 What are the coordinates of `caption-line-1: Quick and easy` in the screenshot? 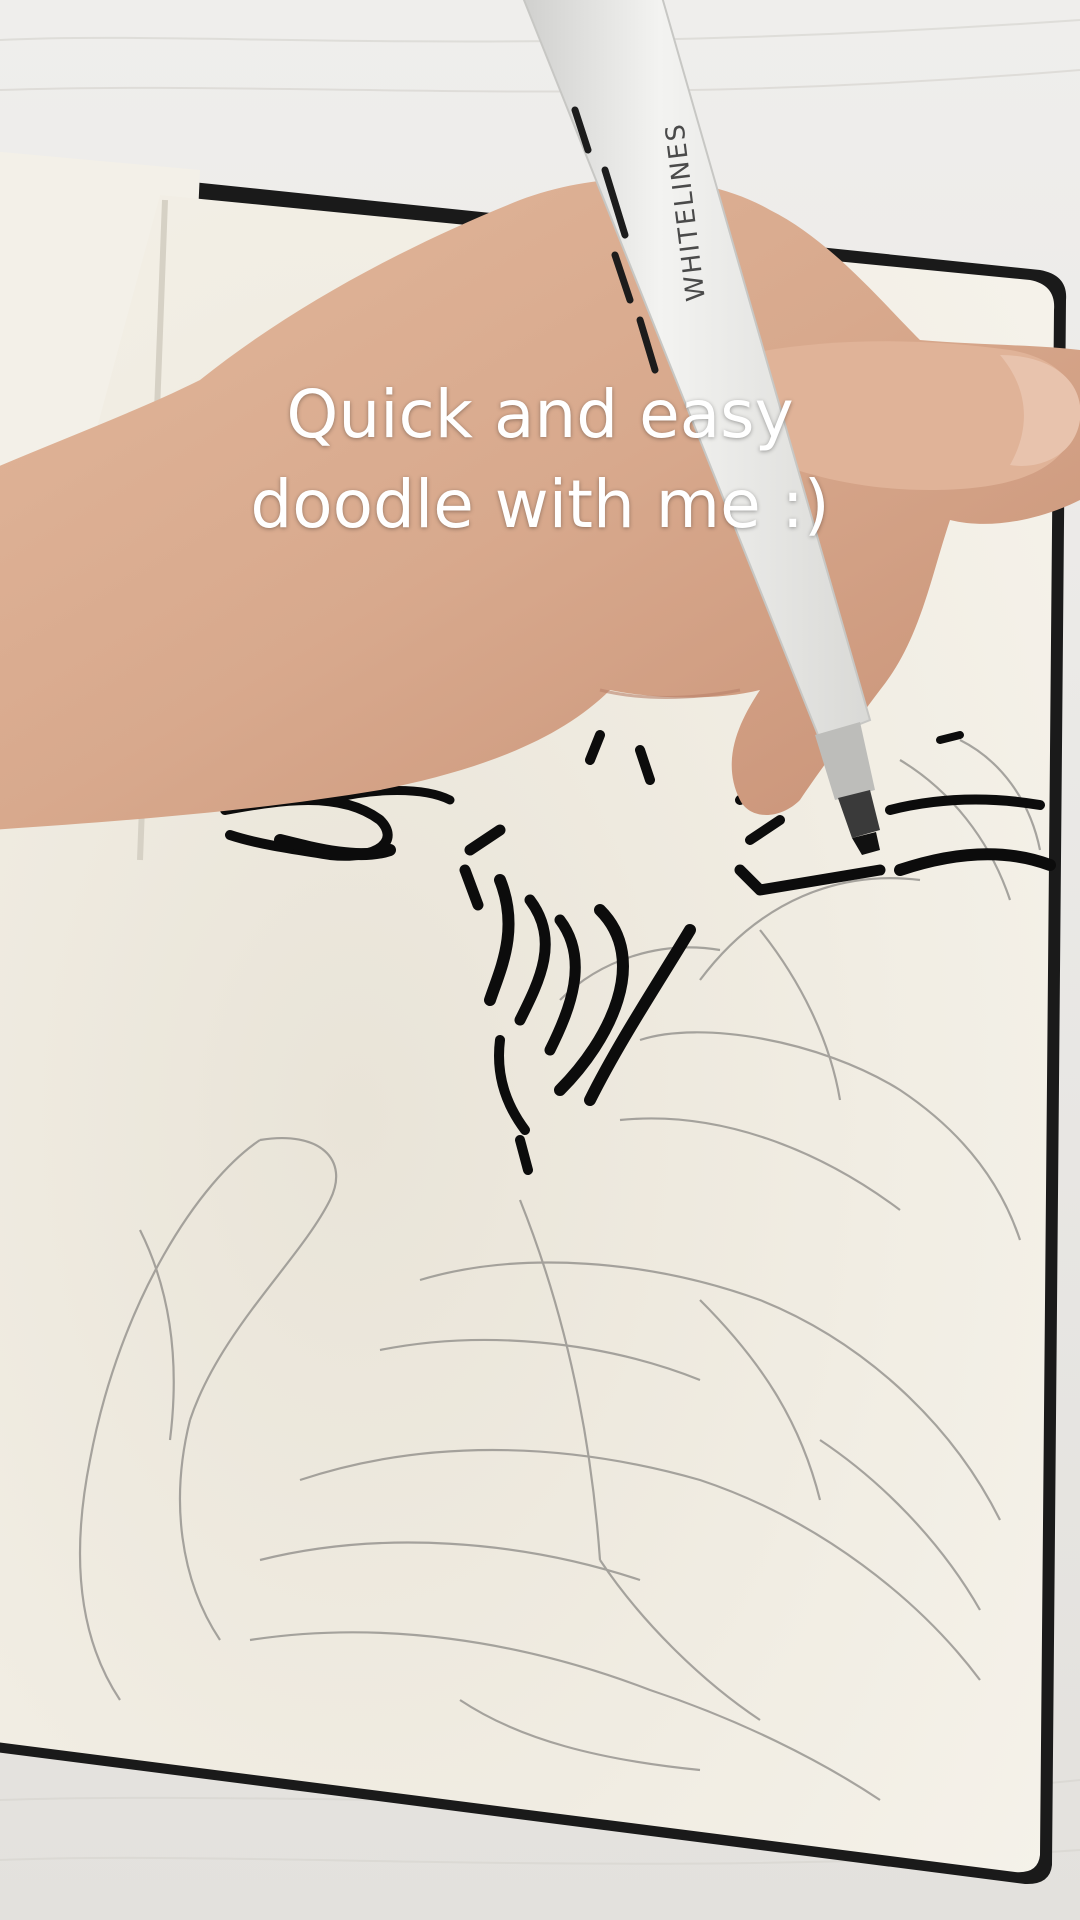 It's located at (540, 414).